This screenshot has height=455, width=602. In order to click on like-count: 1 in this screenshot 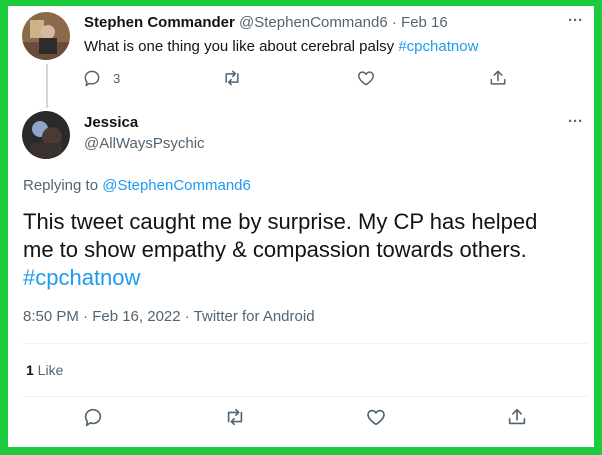, I will do `click(30, 370)`.